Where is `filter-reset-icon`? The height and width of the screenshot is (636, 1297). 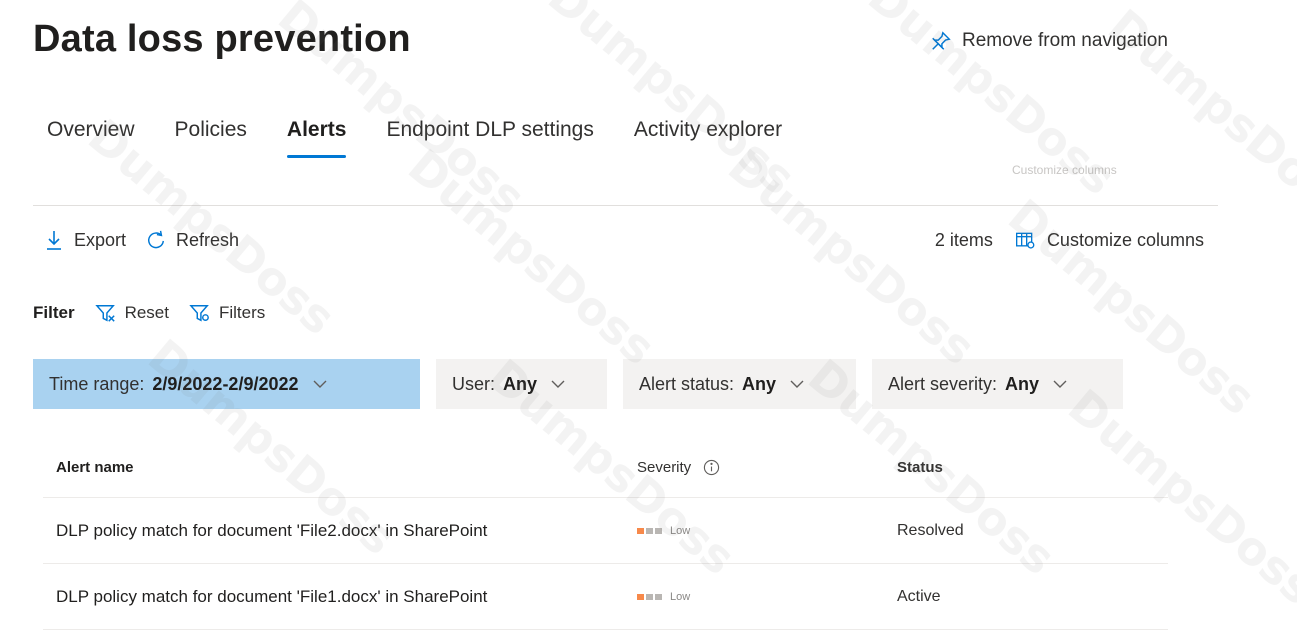
filter-reset-icon is located at coordinates (104, 313).